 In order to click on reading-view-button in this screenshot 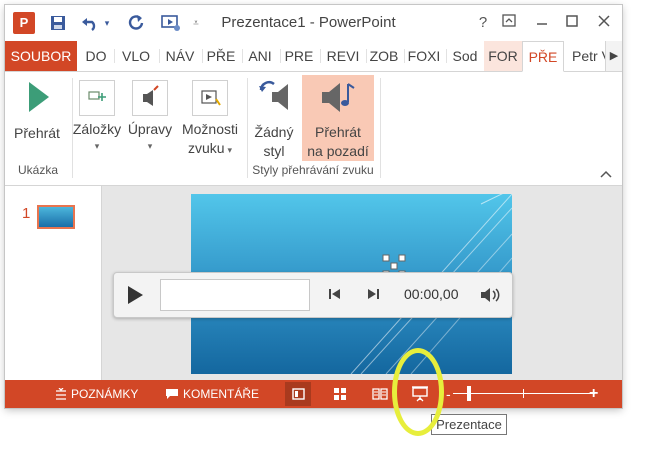, I will do `click(380, 394)`.